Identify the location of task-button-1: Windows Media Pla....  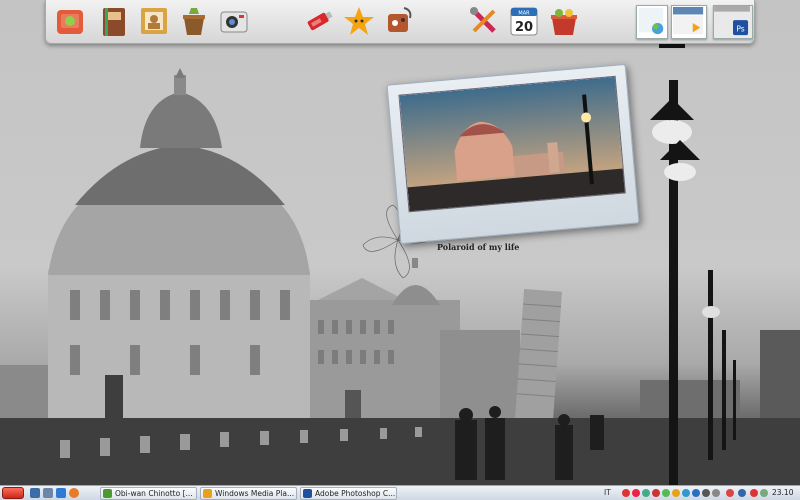
(248, 493).